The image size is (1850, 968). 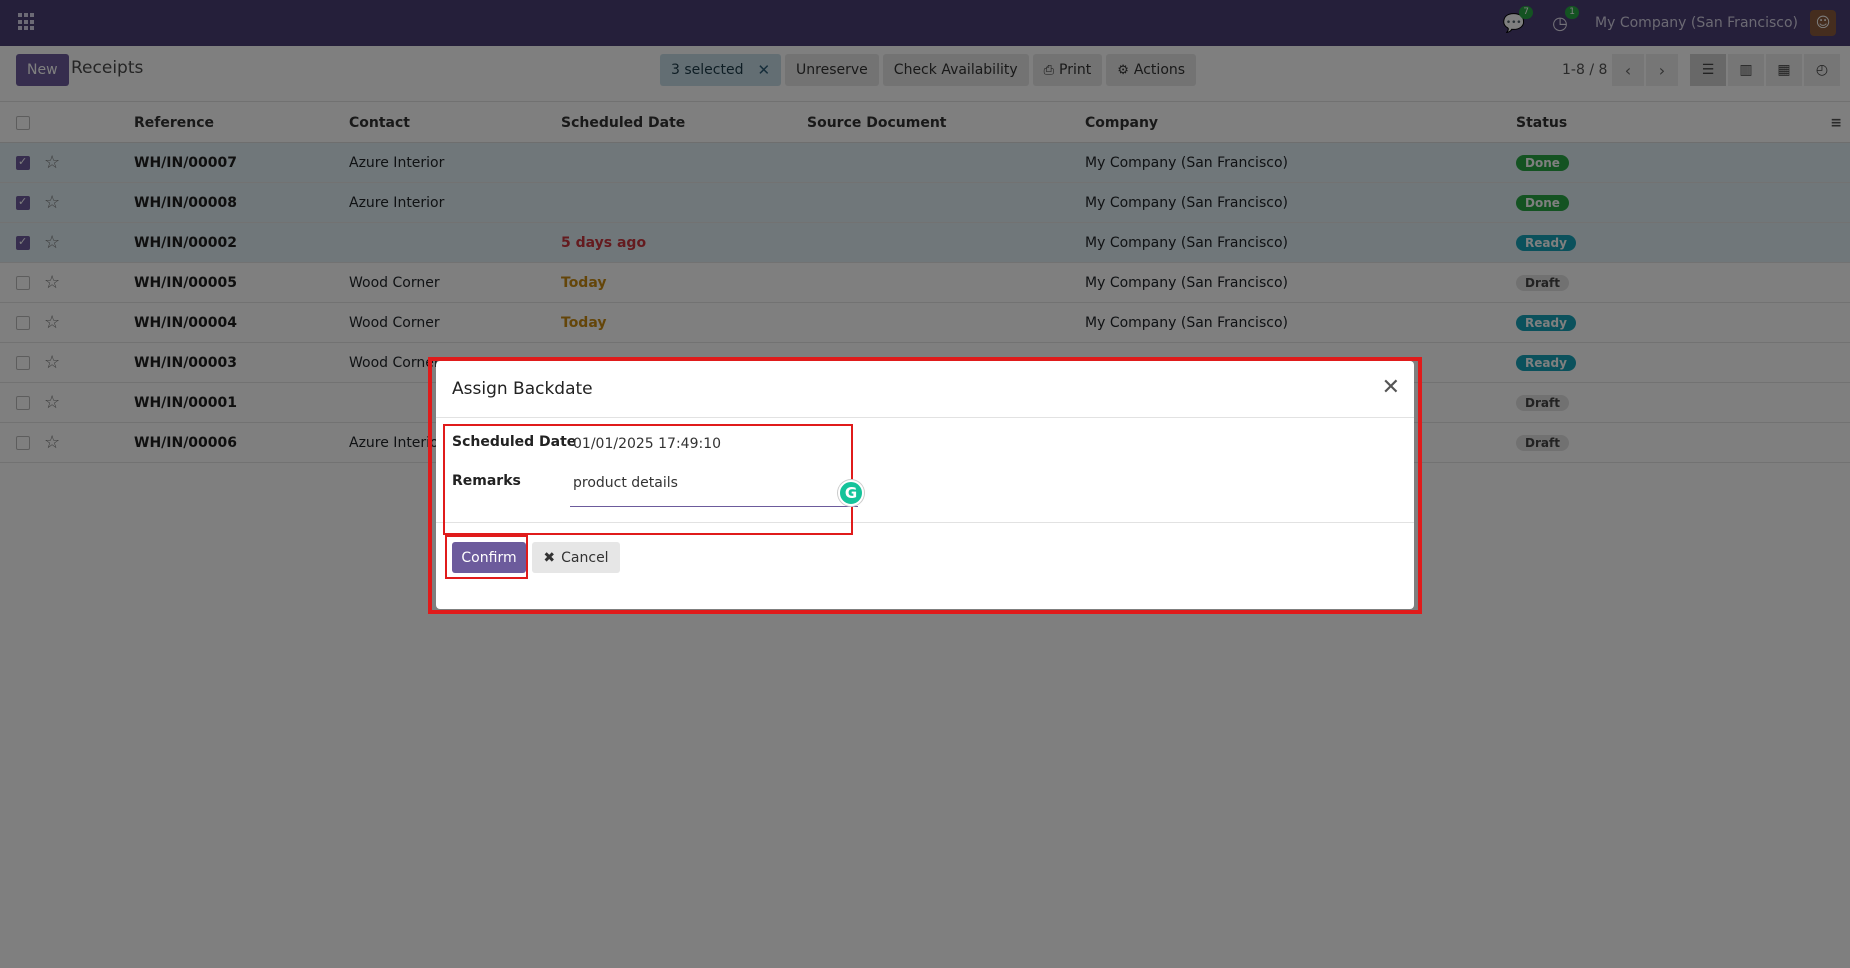 I want to click on remarks-underline, so click(x=714, y=506).